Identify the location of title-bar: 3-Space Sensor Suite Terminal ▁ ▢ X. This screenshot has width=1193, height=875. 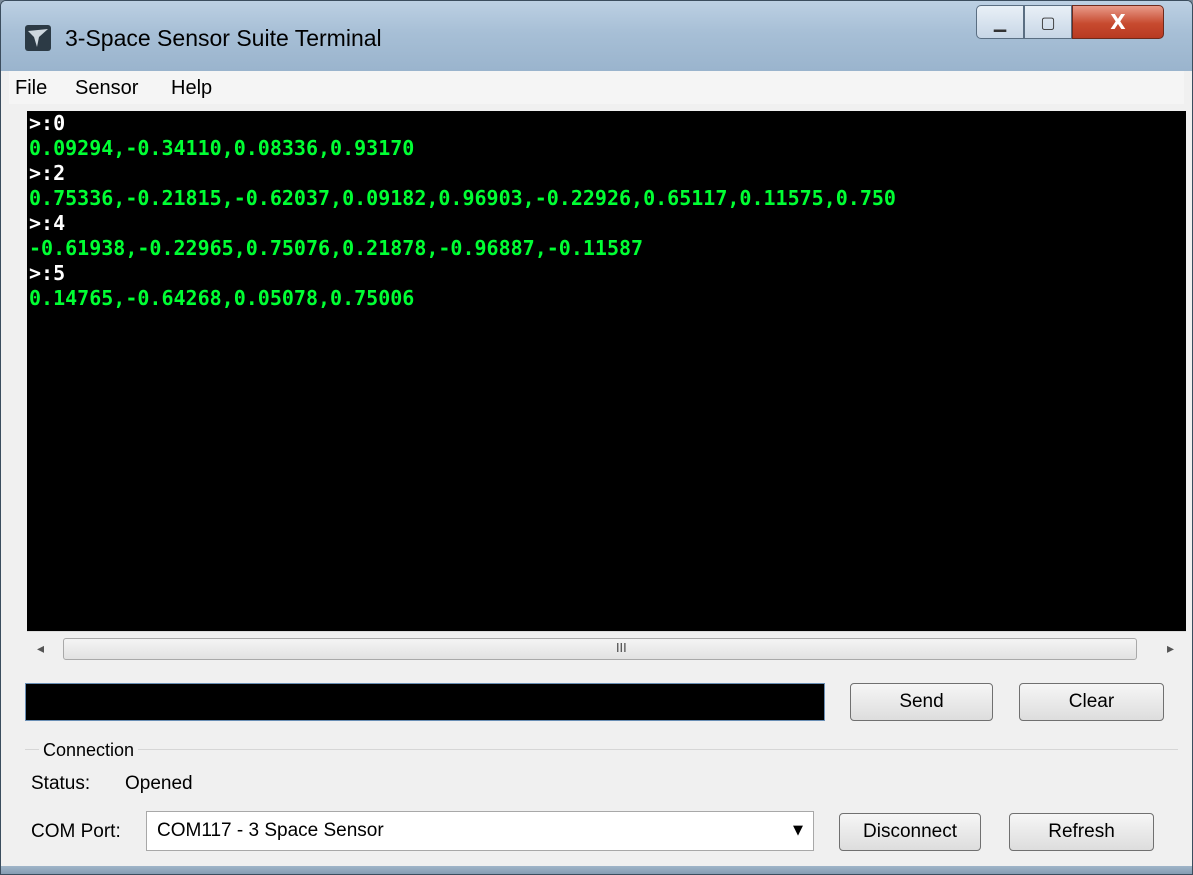
(596, 36).